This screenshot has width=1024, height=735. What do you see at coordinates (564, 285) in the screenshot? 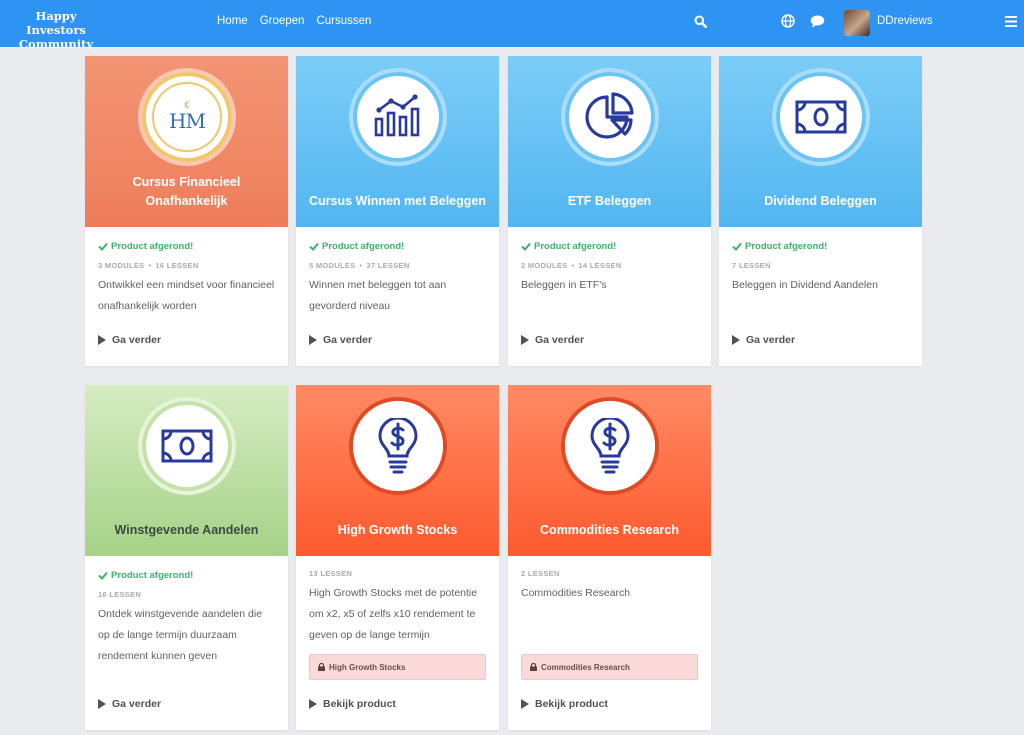
I see `card-description: Beleggen in ETF's` at bounding box center [564, 285].